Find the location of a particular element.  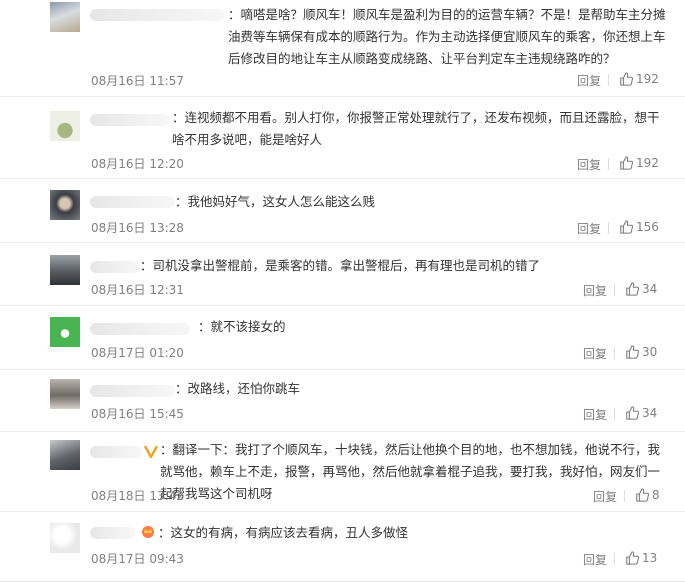

comment-time: 08月16日 12:31 is located at coordinates (137, 290).